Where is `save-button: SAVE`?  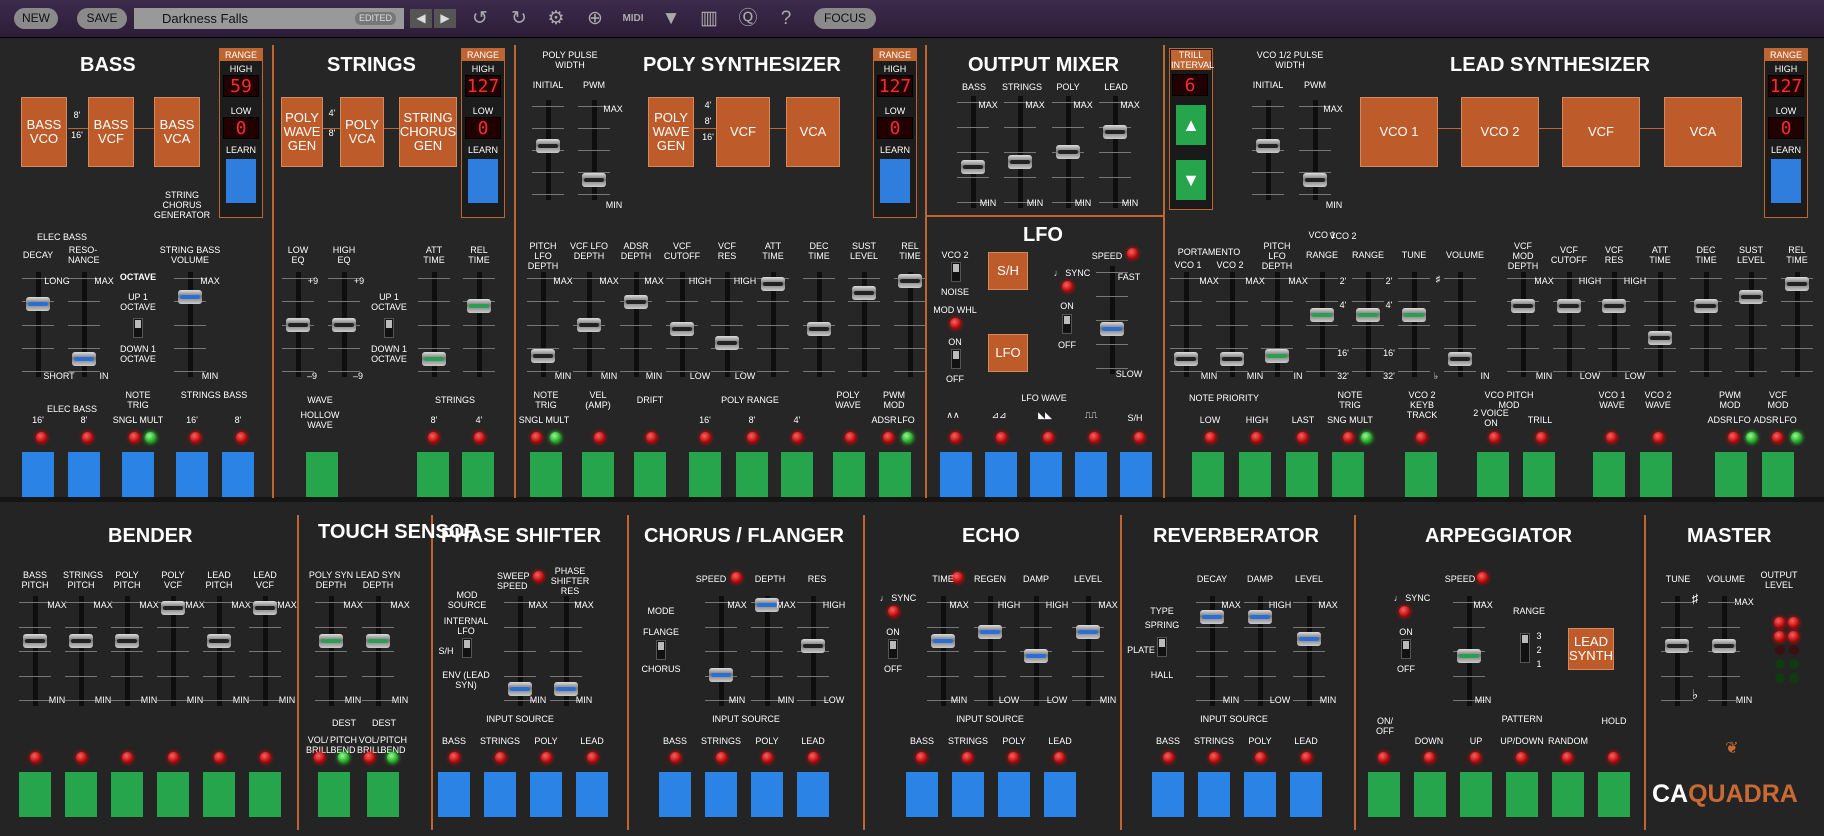
save-button: SAVE is located at coordinates (102, 18).